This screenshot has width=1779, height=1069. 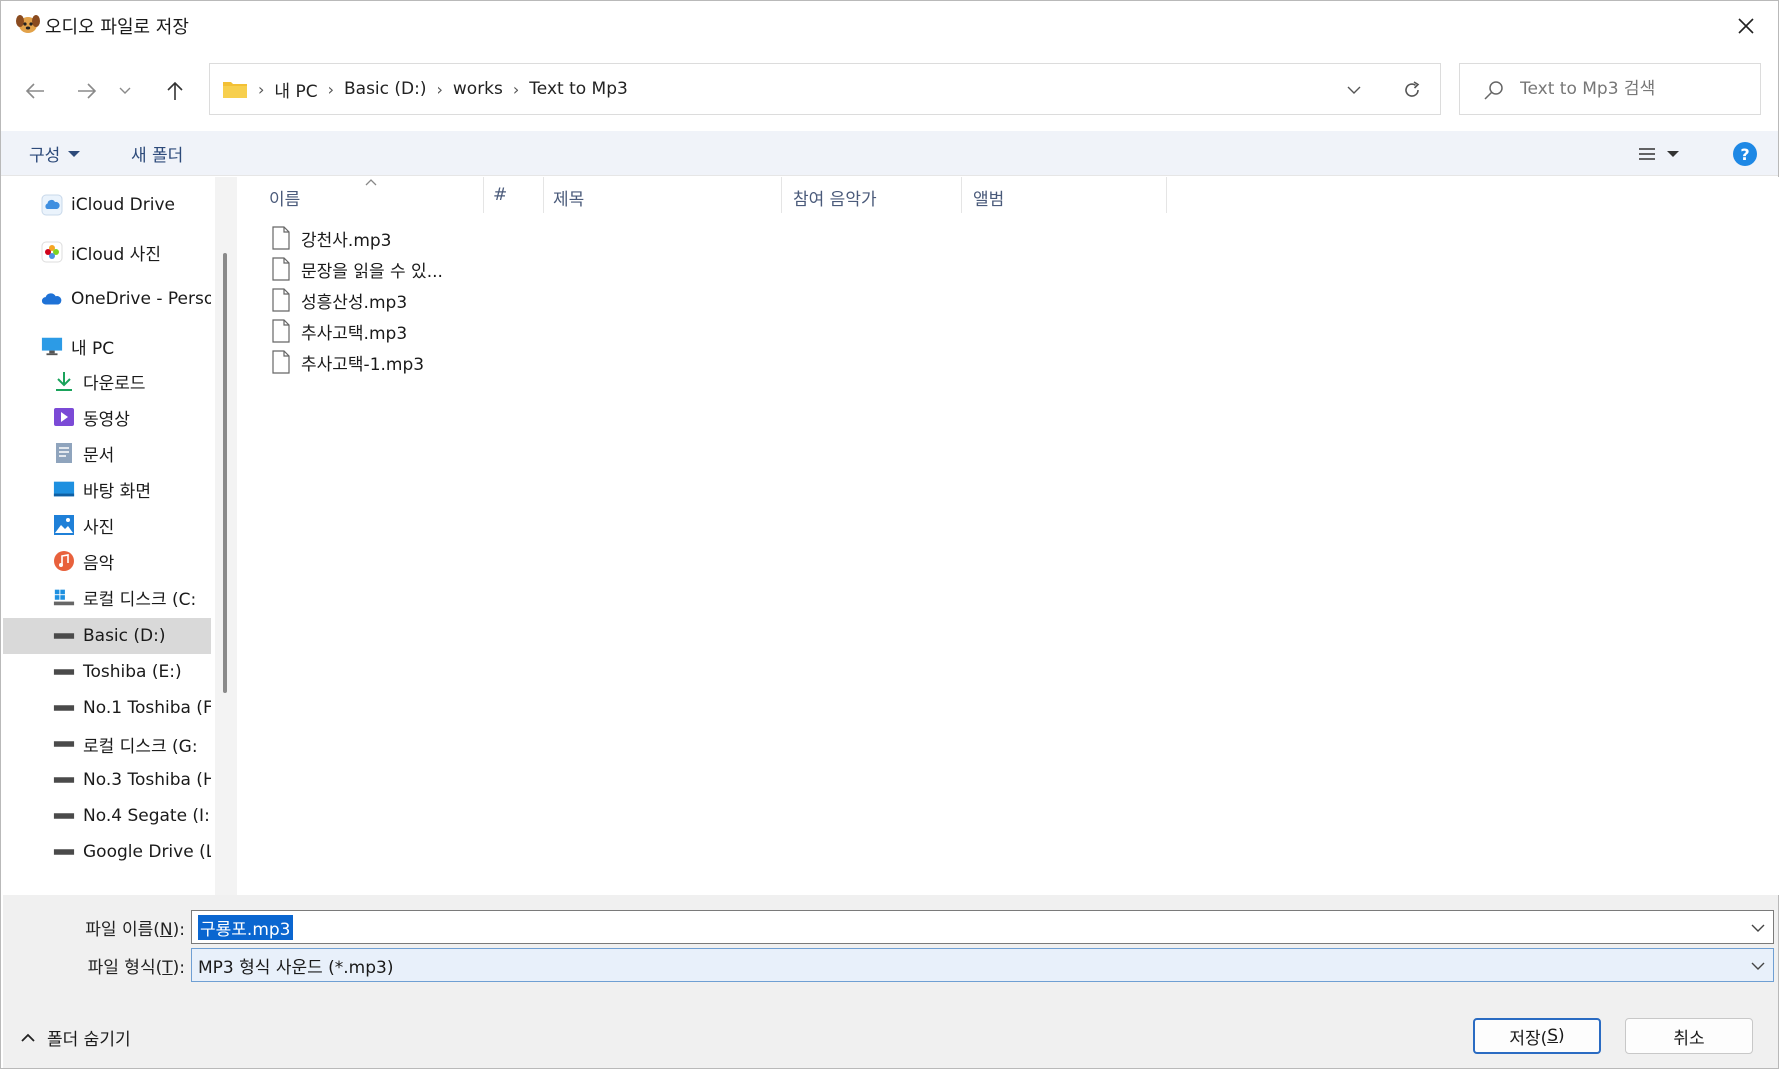 What do you see at coordinates (1412, 90) in the screenshot?
I see `refresh-button` at bounding box center [1412, 90].